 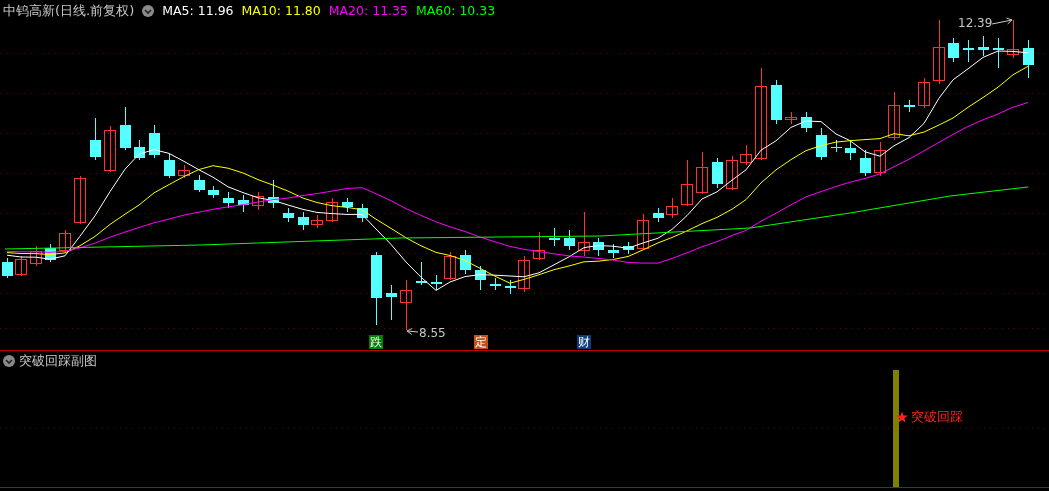 I want to click on high-price-label: 12.39, so click(x=975, y=23).